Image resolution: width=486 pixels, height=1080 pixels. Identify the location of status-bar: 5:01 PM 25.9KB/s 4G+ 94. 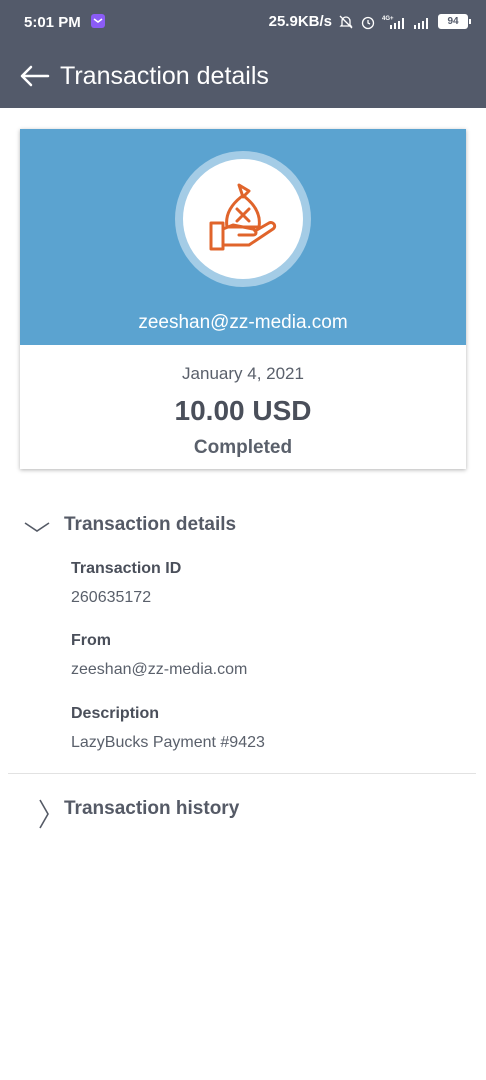
(243, 22).